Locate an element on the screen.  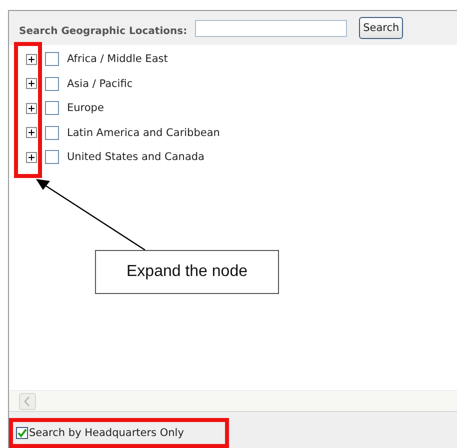
headquarters-checkbox is located at coordinates (22, 433).